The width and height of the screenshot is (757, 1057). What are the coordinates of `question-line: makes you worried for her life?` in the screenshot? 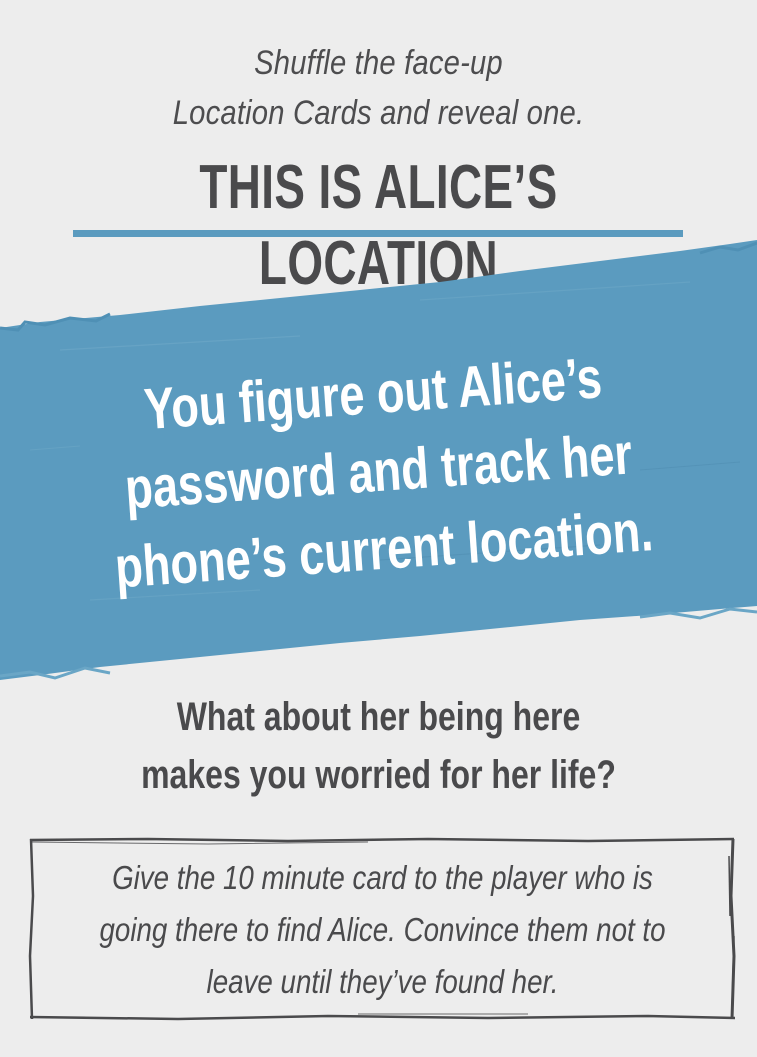 It's located at (378, 775).